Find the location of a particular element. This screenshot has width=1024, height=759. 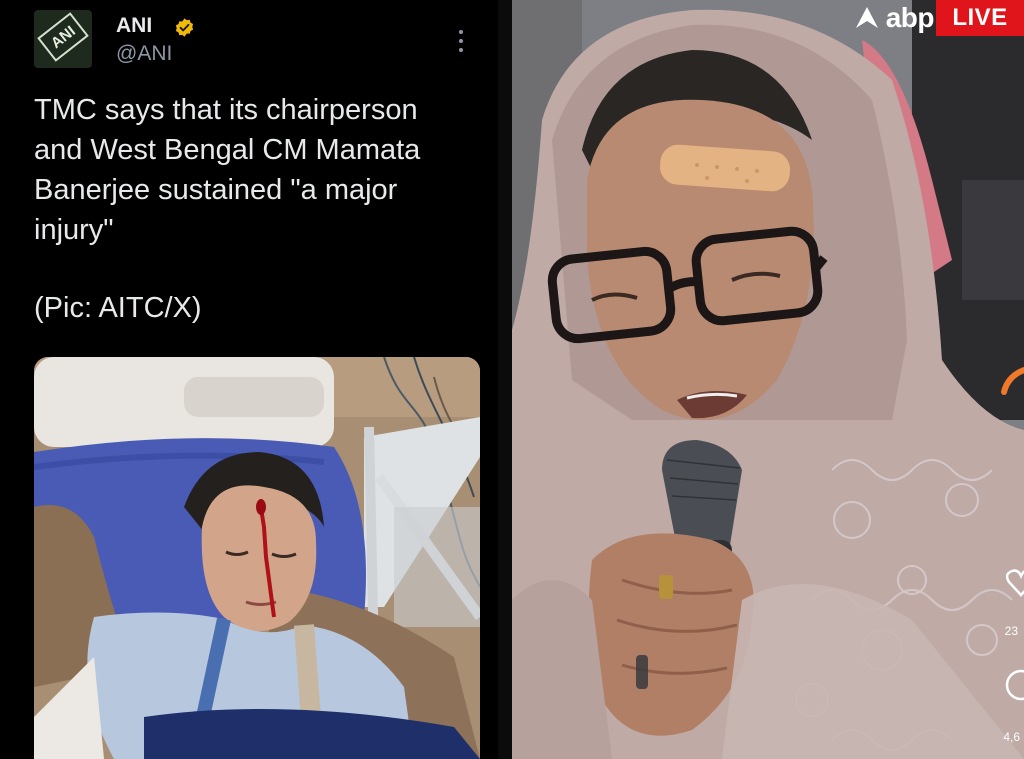

abp-triangle-icon is located at coordinates (866, 17).